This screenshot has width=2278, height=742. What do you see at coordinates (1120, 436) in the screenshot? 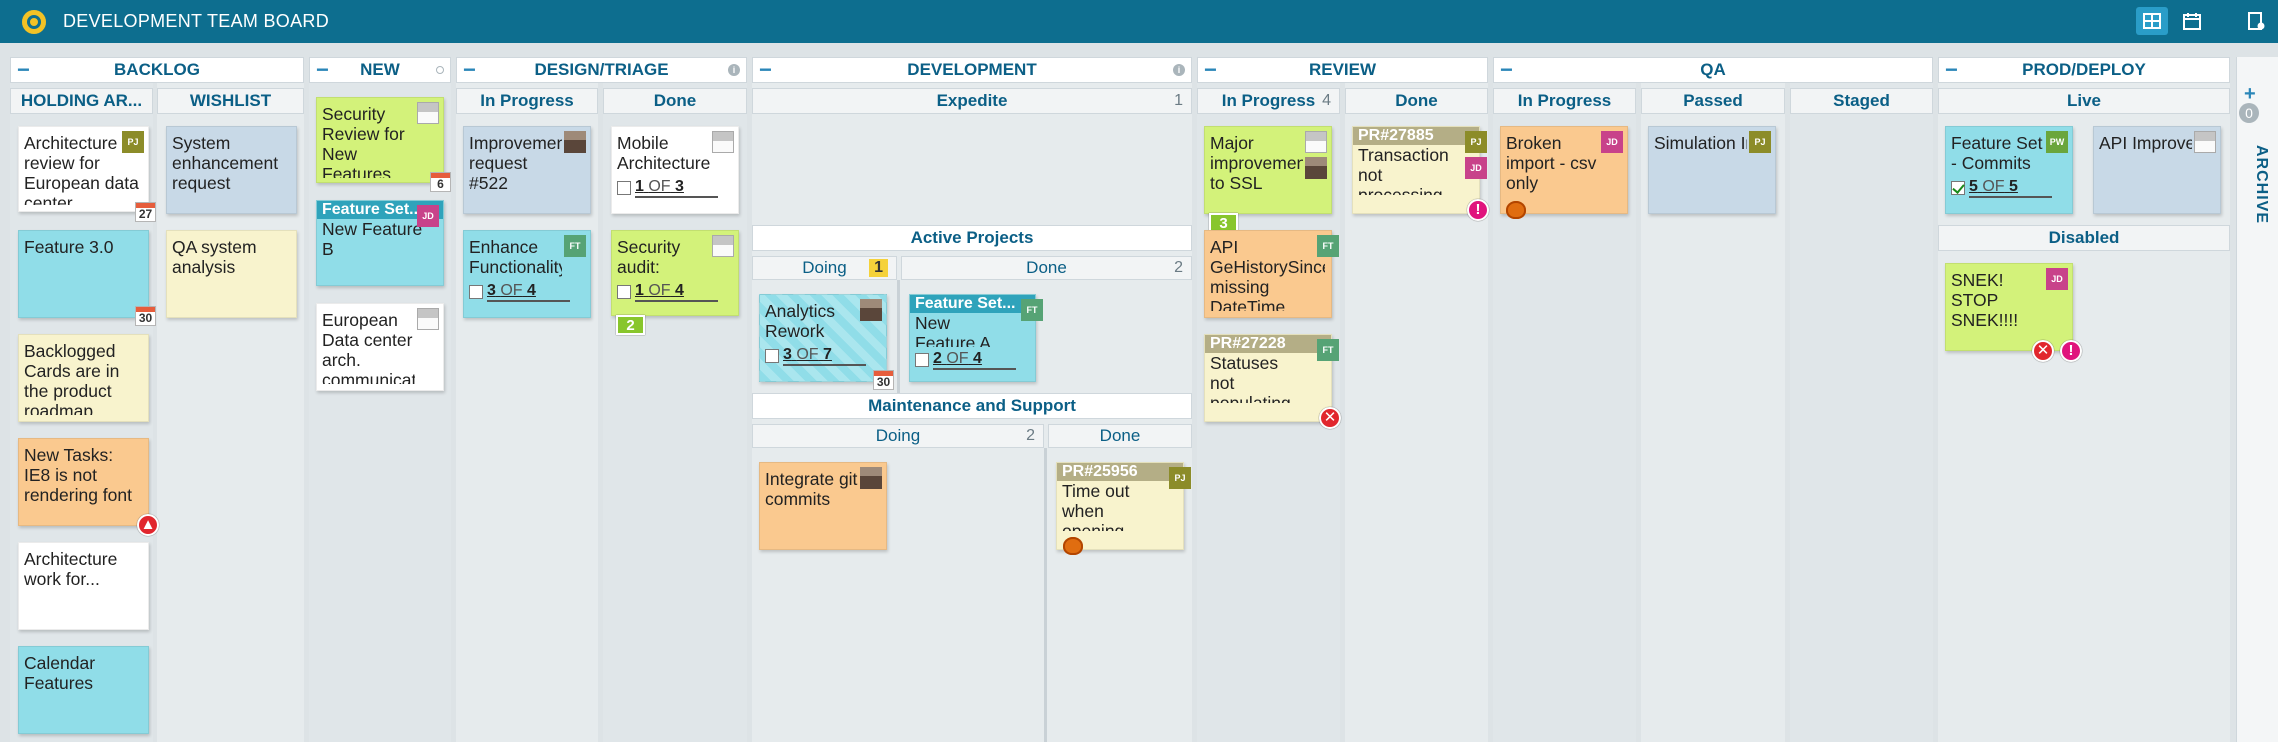
I see `sublane-ms-done: Done` at bounding box center [1120, 436].